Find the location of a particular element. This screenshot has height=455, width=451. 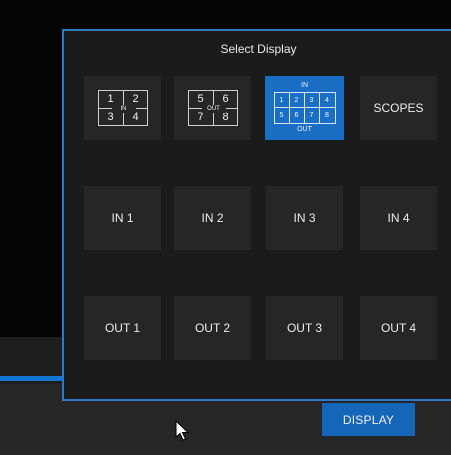

quad-center-label: OUT is located at coordinates (213, 109).